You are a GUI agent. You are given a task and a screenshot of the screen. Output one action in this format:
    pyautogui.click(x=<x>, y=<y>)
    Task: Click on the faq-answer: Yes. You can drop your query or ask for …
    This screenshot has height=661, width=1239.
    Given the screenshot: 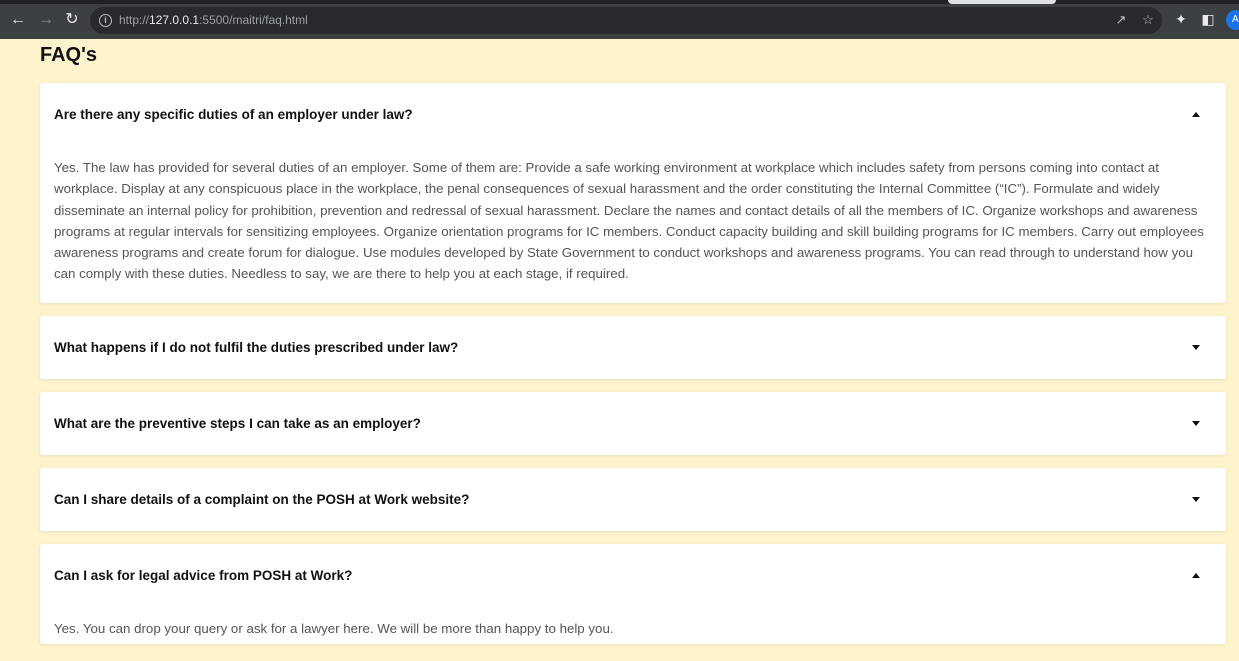 What is the action you would take?
    pyautogui.click(x=334, y=628)
    